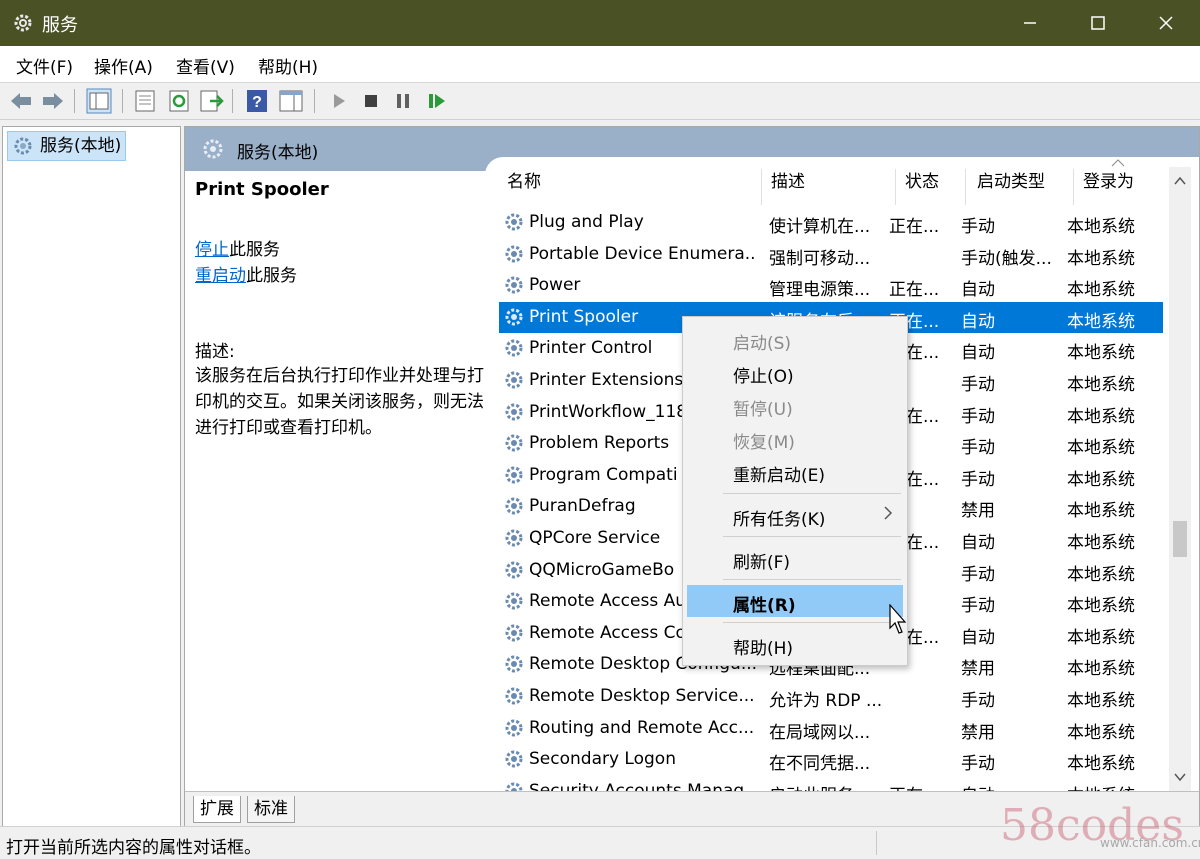  What do you see at coordinates (1180, 777) in the screenshot?
I see `scroll-down-icon` at bounding box center [1180, 777].